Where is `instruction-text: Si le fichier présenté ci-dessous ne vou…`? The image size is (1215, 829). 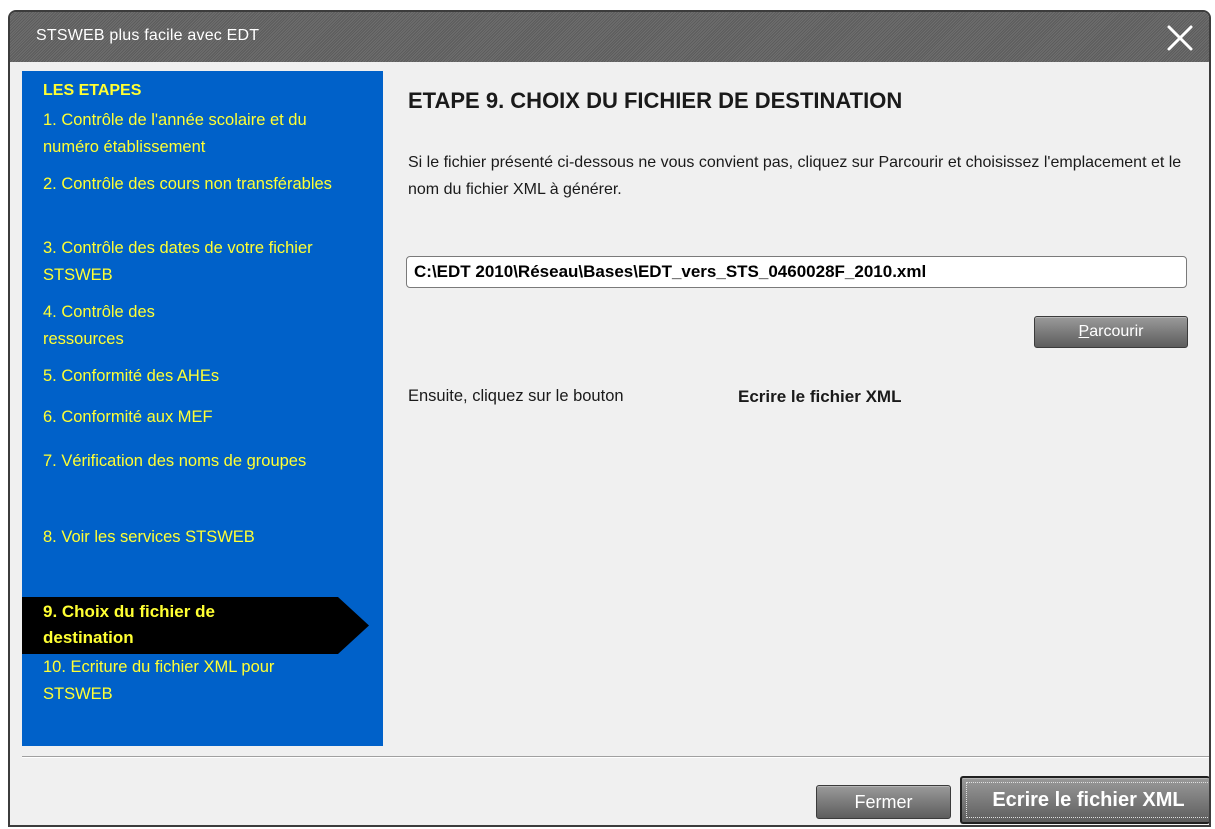 instruction-text: Si le fichier présenté ci-dessous ne vou… is located at coordinates (795, 176).